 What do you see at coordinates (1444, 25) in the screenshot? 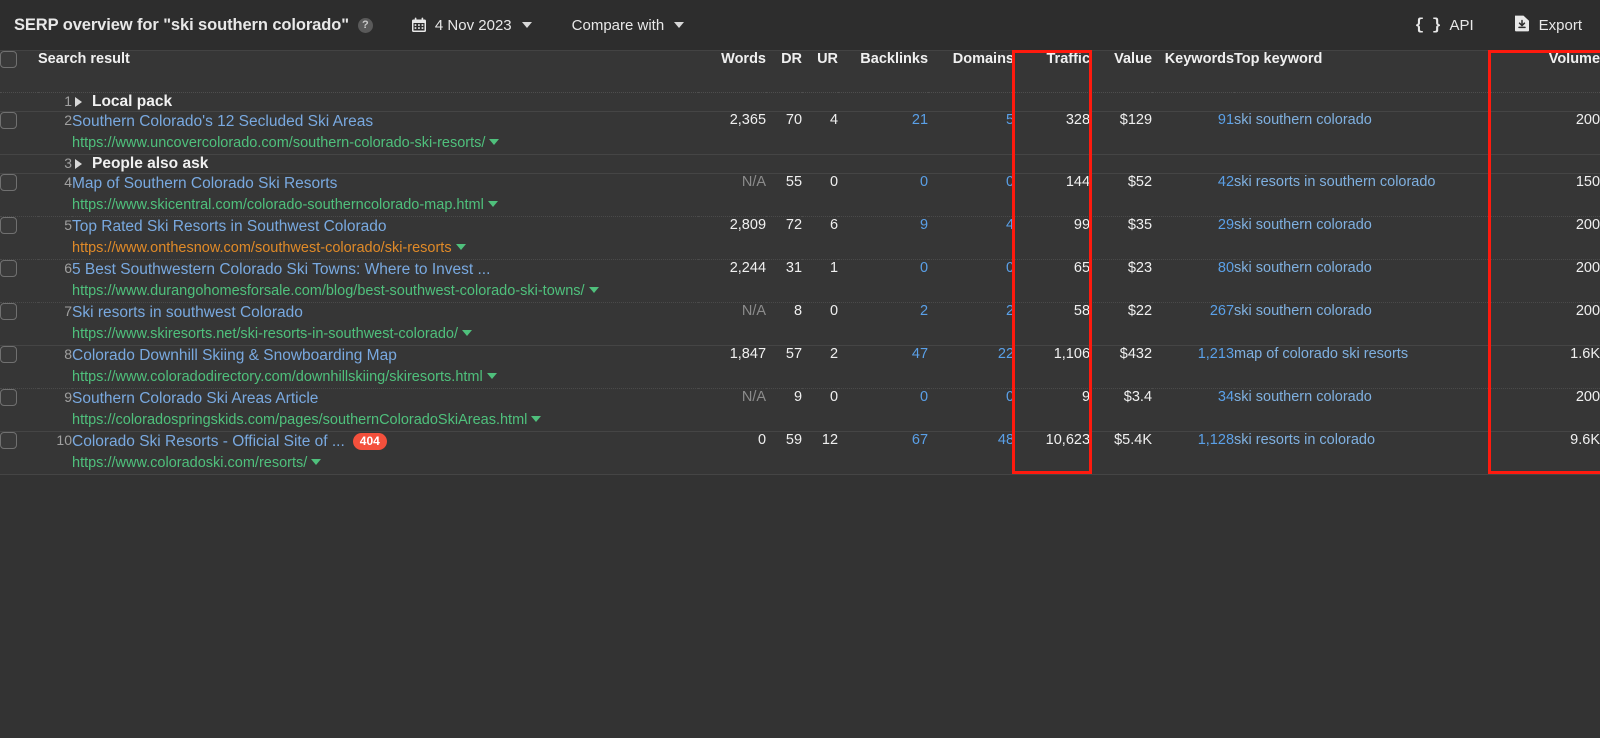
I see `api-button: { } API` at bounding box center [1444, 25].